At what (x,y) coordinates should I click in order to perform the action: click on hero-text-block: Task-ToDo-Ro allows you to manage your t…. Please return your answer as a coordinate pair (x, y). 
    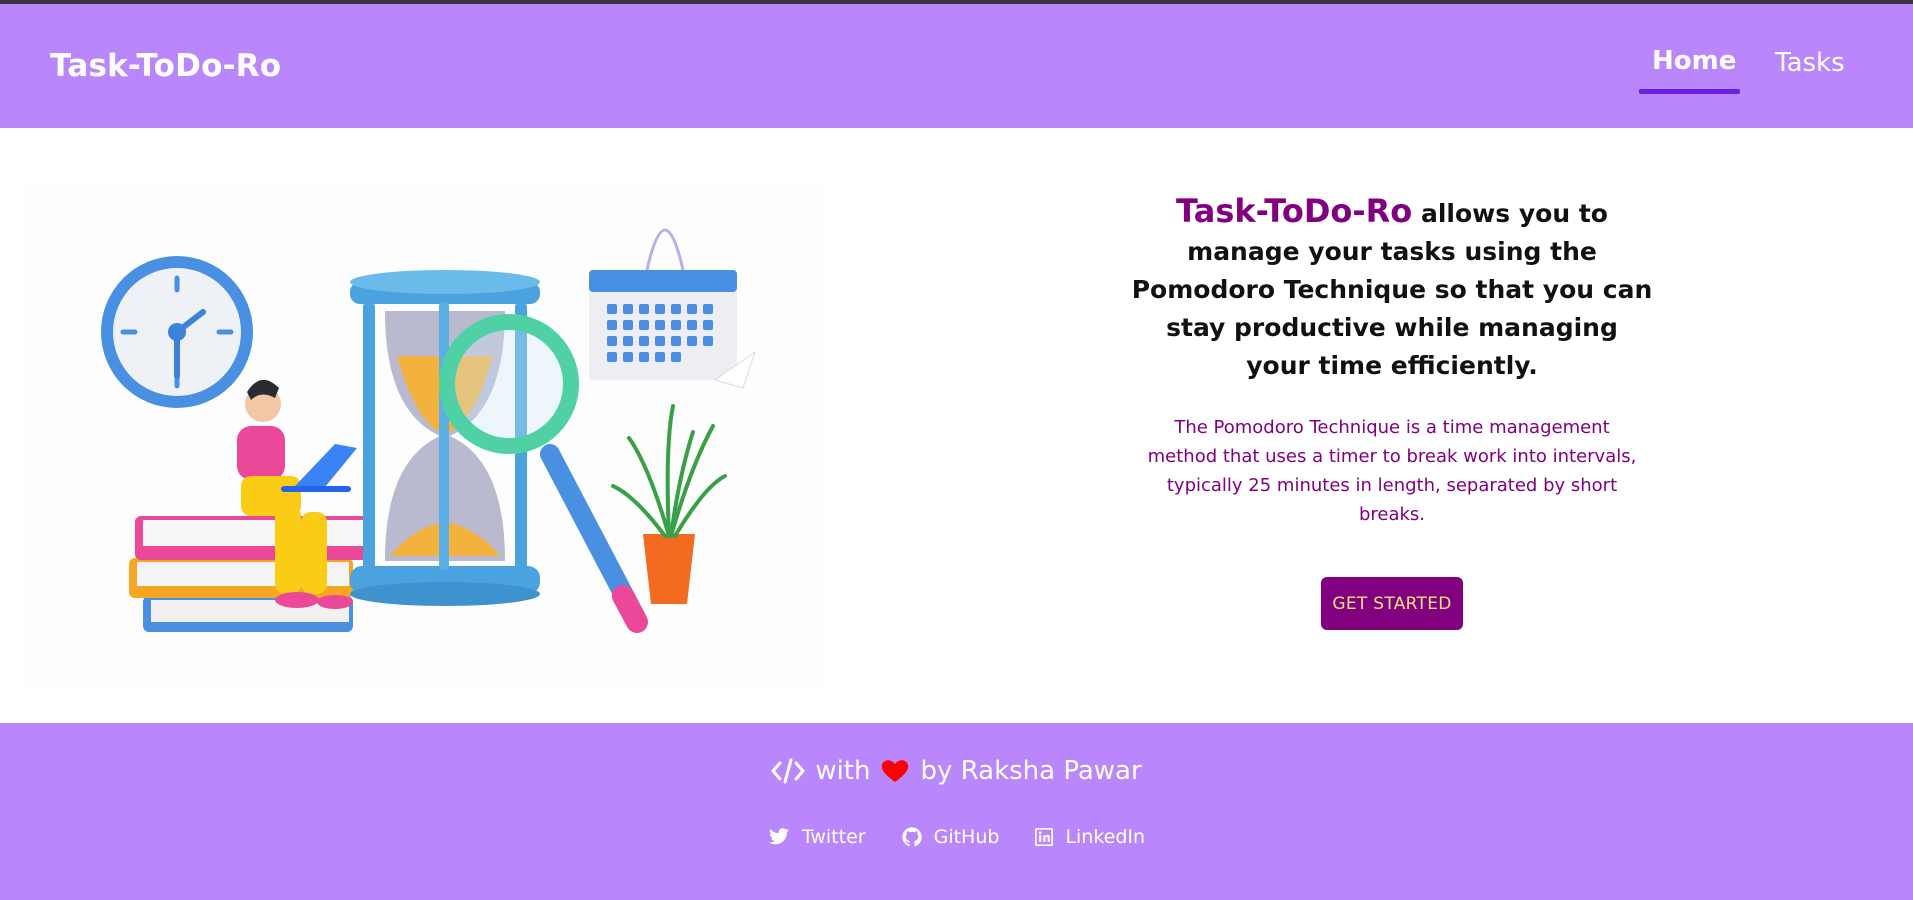
    Looking at the image, I should click on (1392, 360).